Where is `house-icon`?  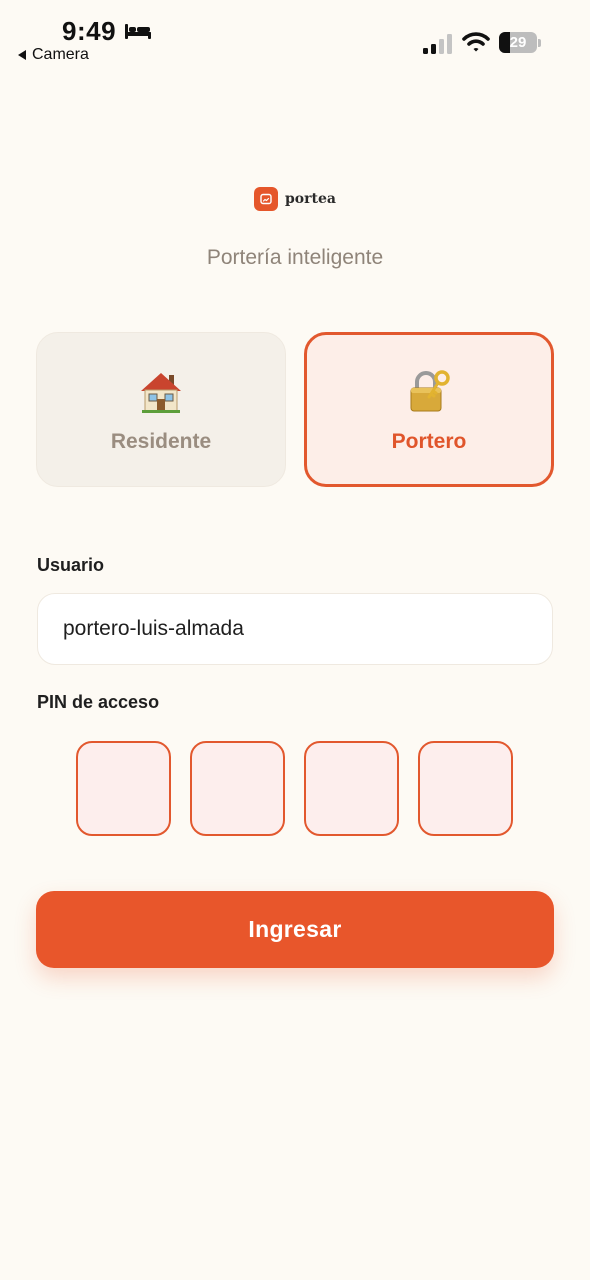 house-icon is located at coordinates (161, 393).